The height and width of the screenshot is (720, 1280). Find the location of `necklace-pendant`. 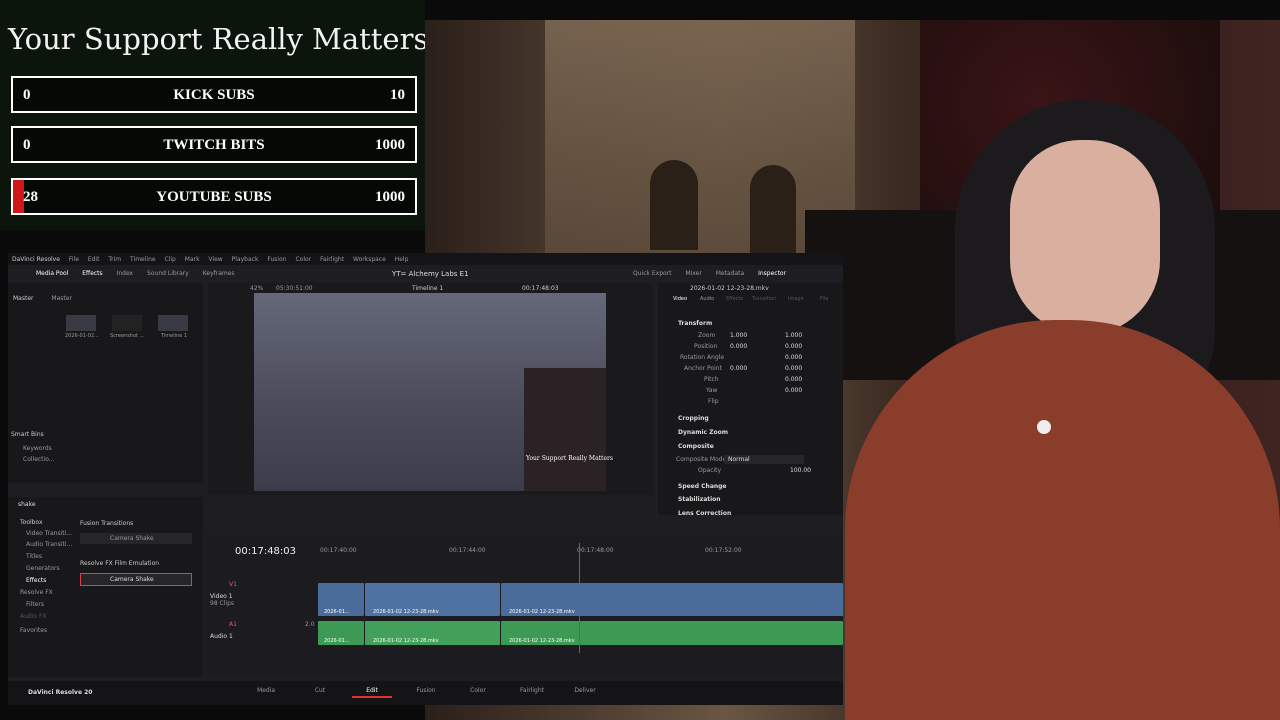

necklace-pendant is located at coordinates (1044, 427).